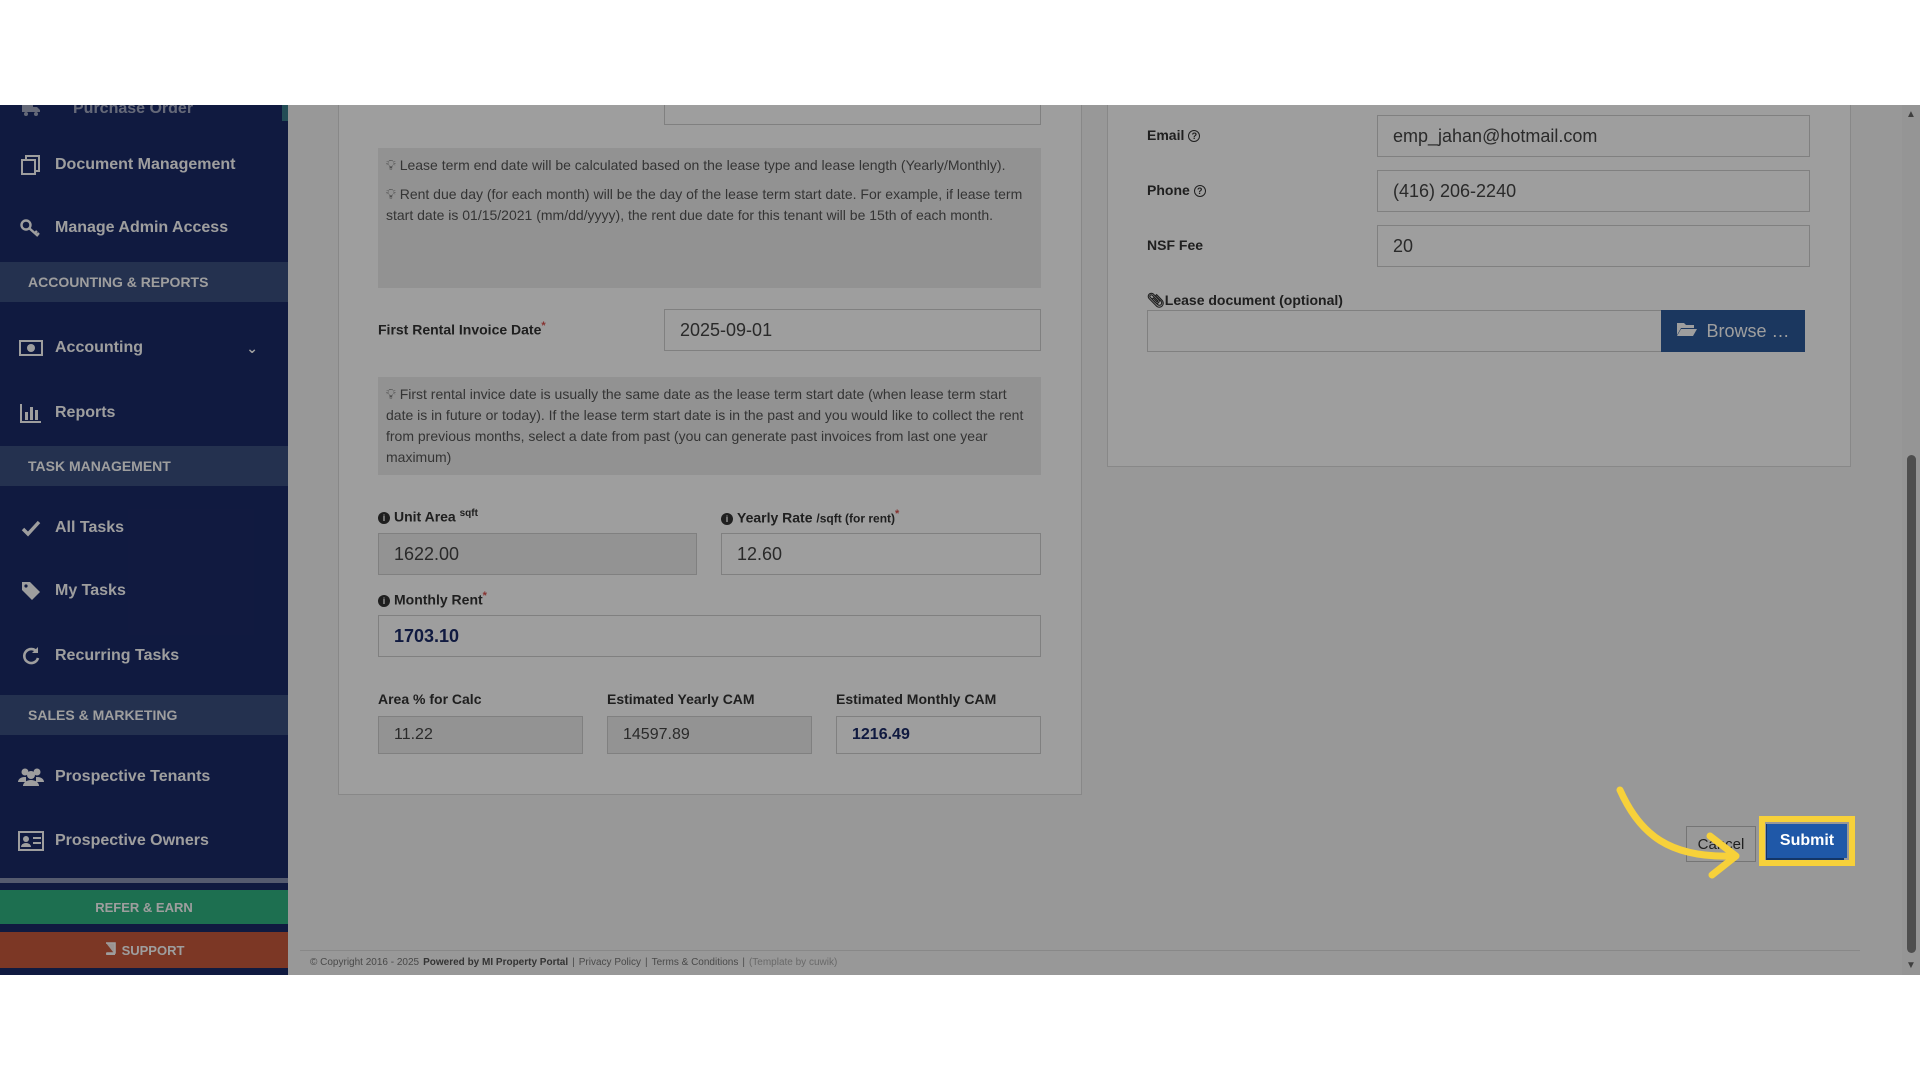 The height and width of the screenshot is (1080, 1920). What do you see at coordinates (1911, 965) in the screenshot?
I see `scroll-down-icon: ▼` at bounding box center [1911, 965].